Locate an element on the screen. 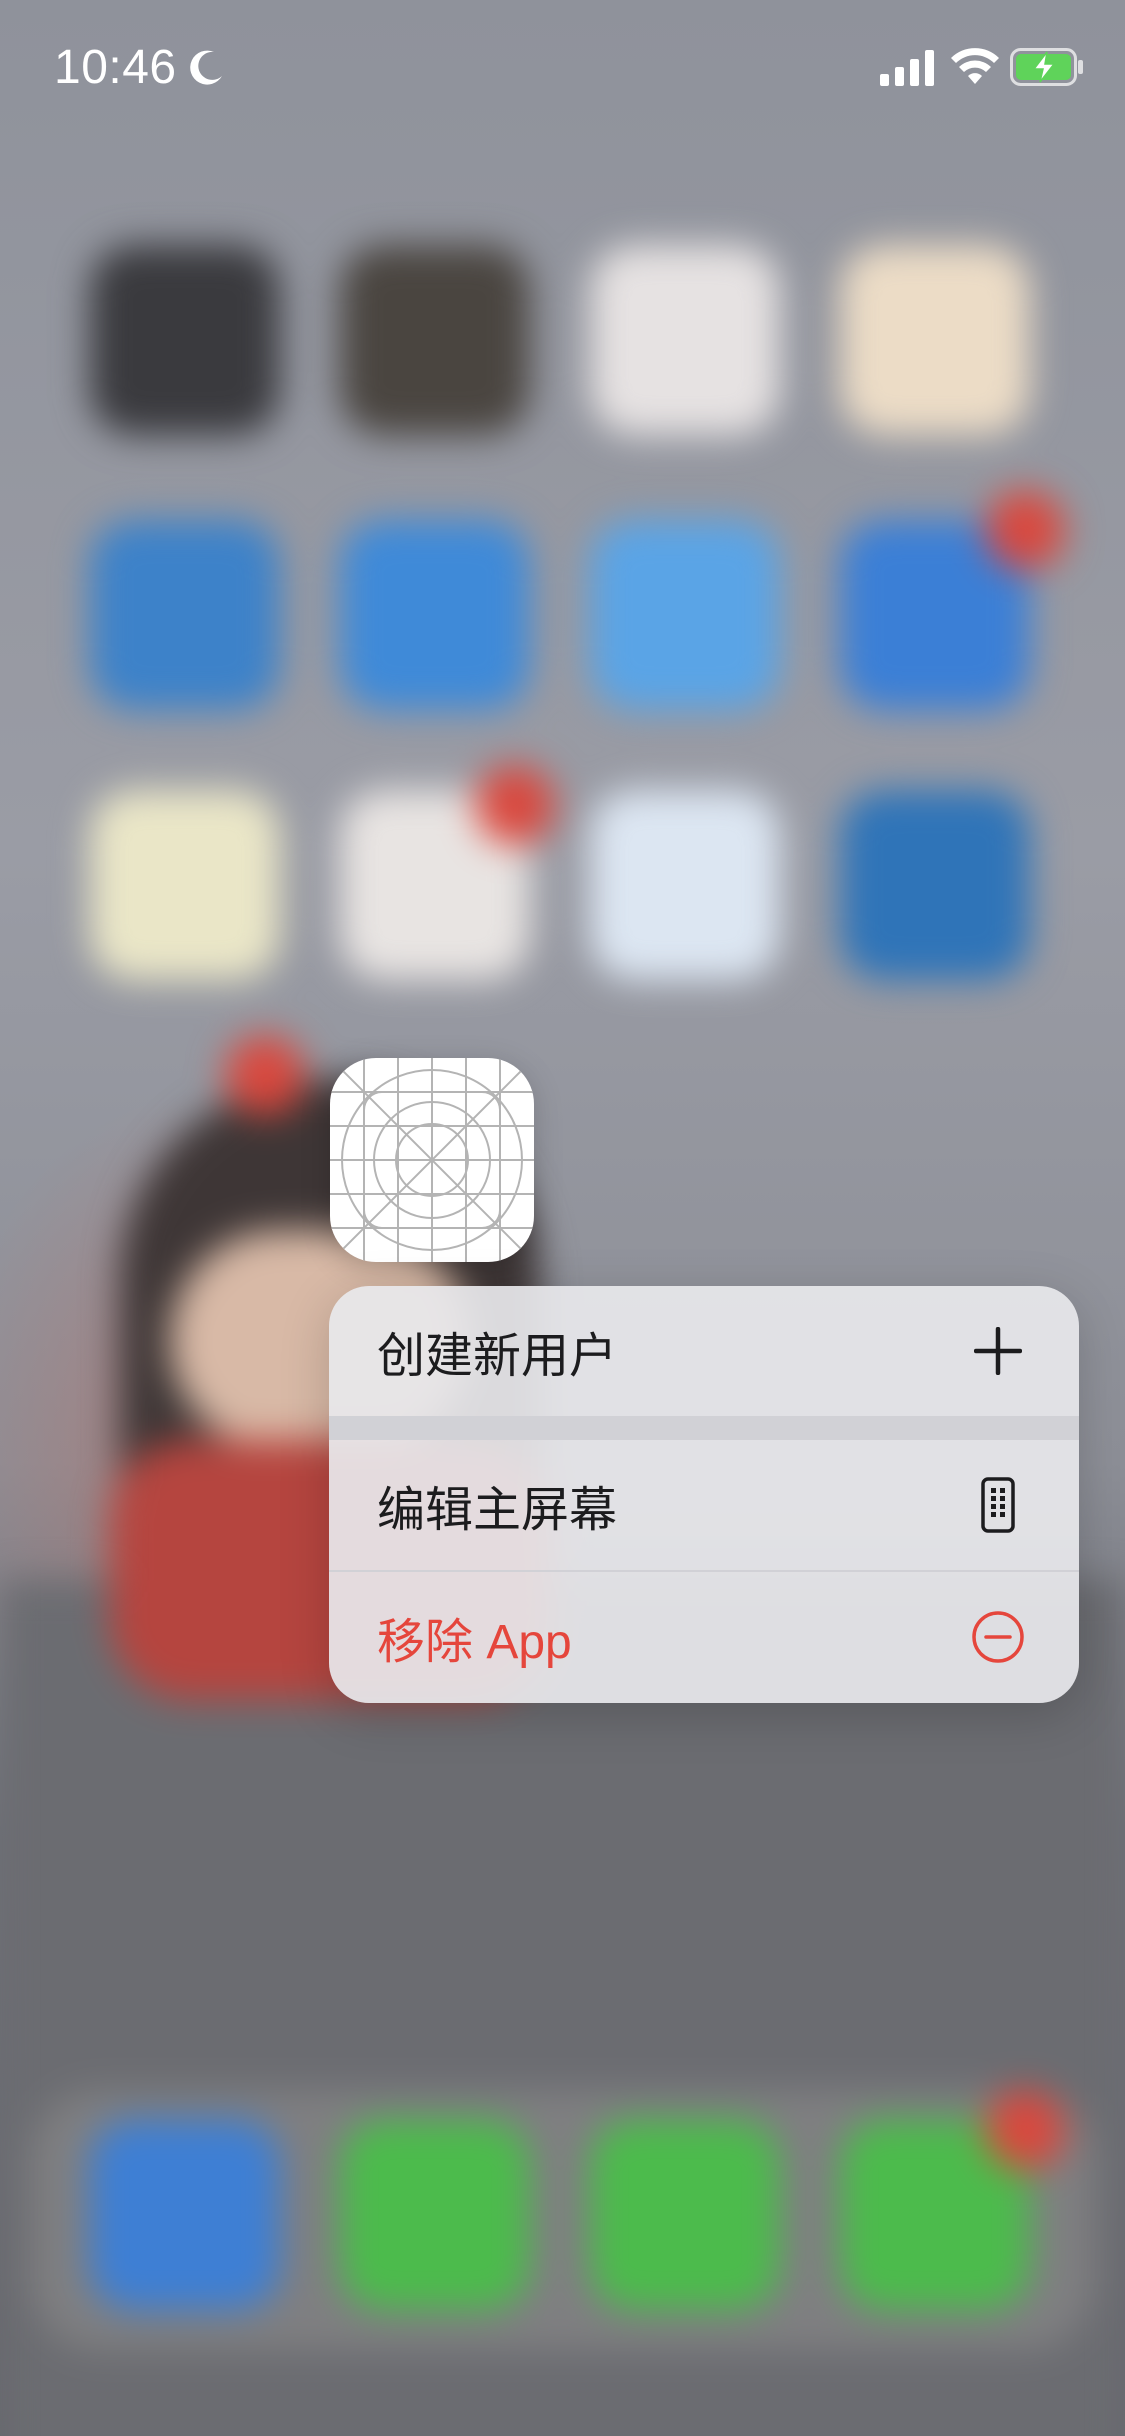  app-grid-icon is located at coordinates (432, 1160).